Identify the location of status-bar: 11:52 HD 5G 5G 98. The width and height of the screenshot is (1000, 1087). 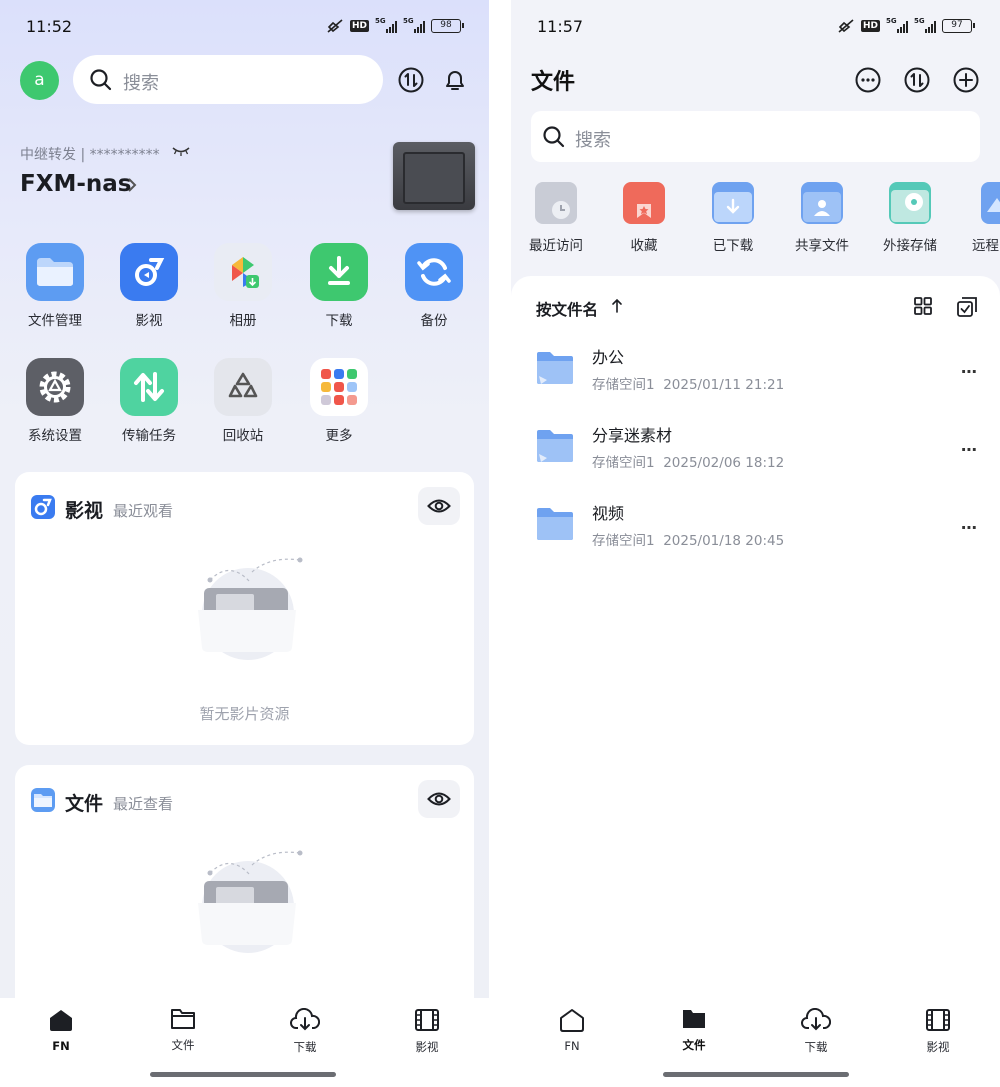
(244, 28).